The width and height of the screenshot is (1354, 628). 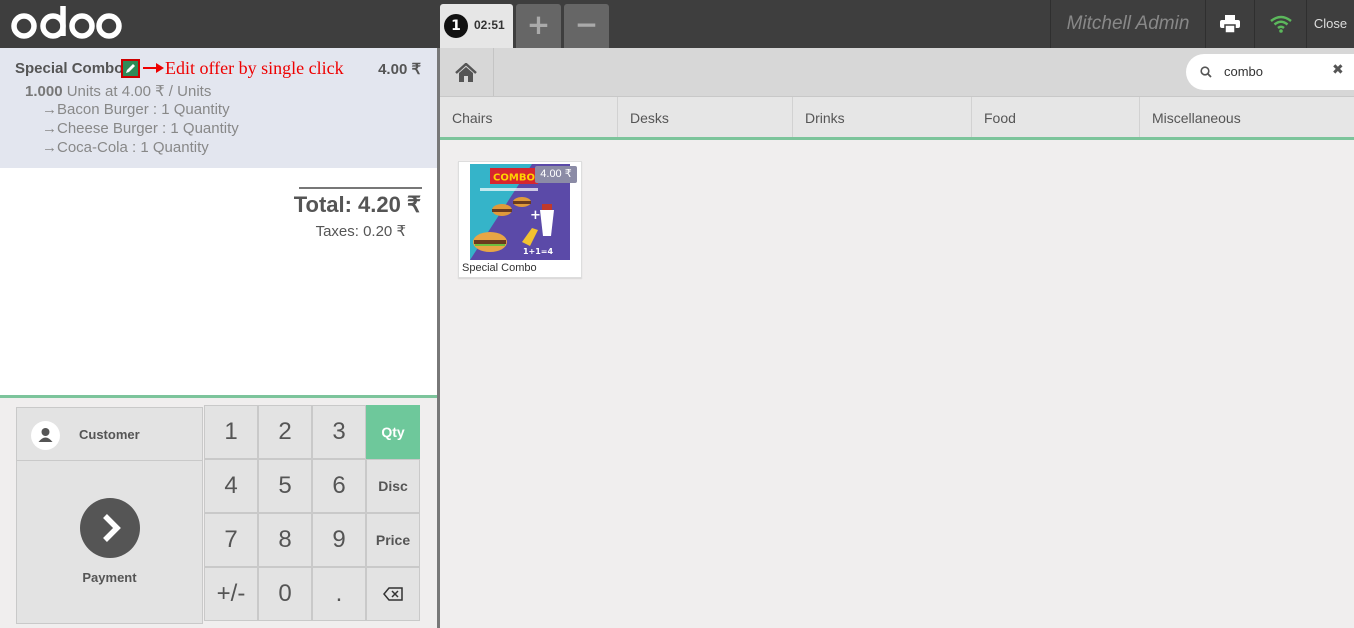 I want to click on print-button, so click(x=1229, y=24).